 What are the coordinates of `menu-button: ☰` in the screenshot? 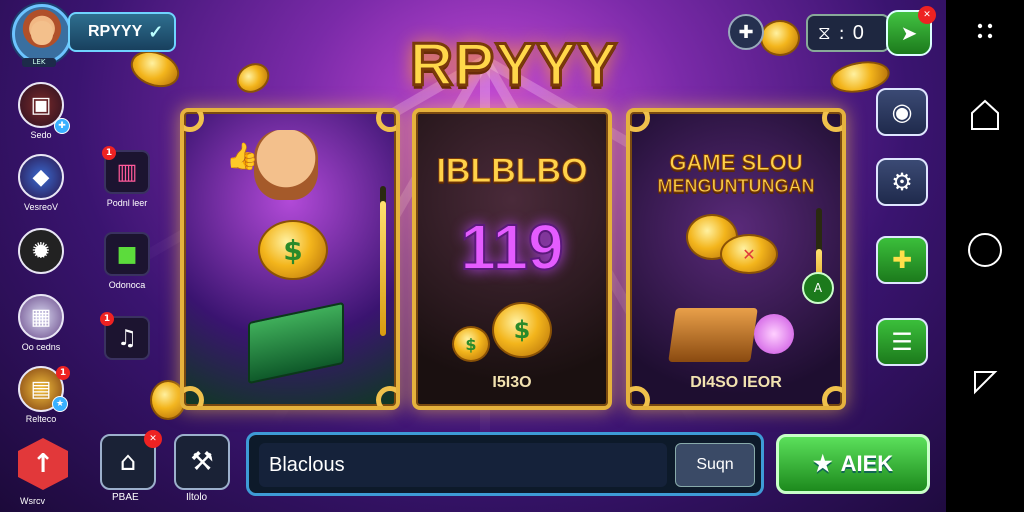 It's located at (902, 342).